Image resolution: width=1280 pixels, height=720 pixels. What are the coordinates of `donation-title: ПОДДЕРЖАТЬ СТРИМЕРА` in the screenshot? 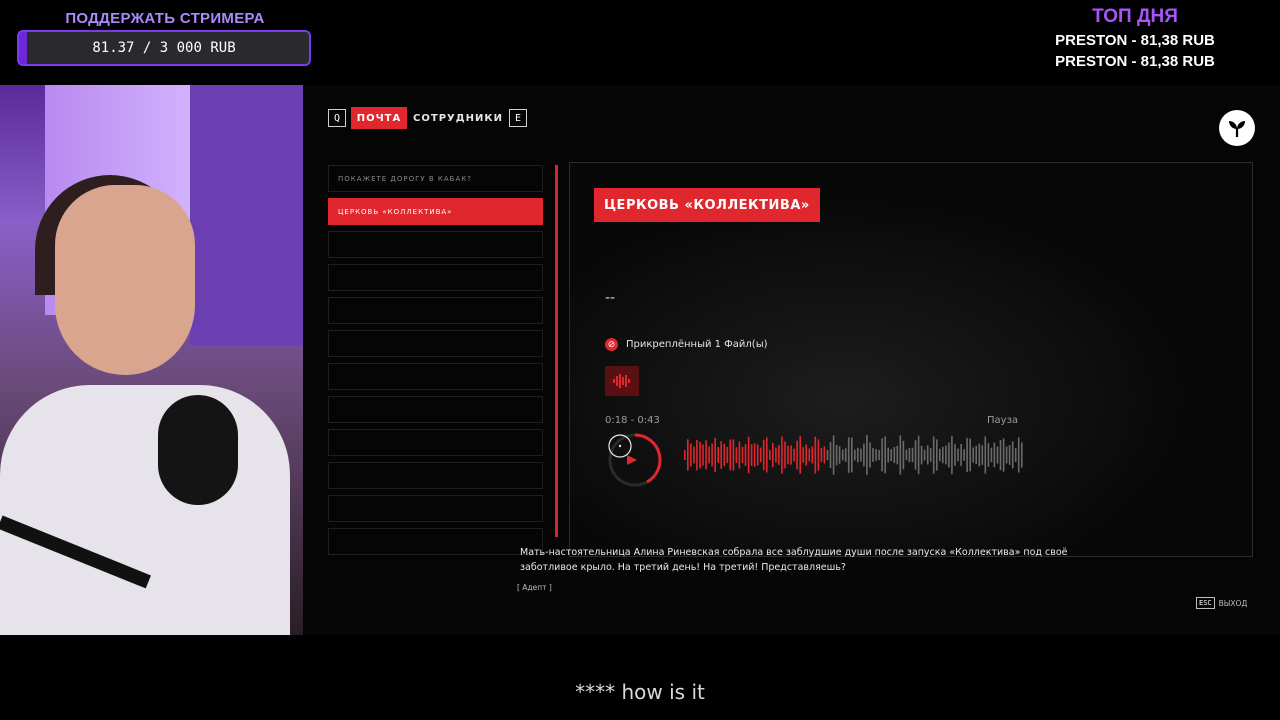 It's located at (165, 18).